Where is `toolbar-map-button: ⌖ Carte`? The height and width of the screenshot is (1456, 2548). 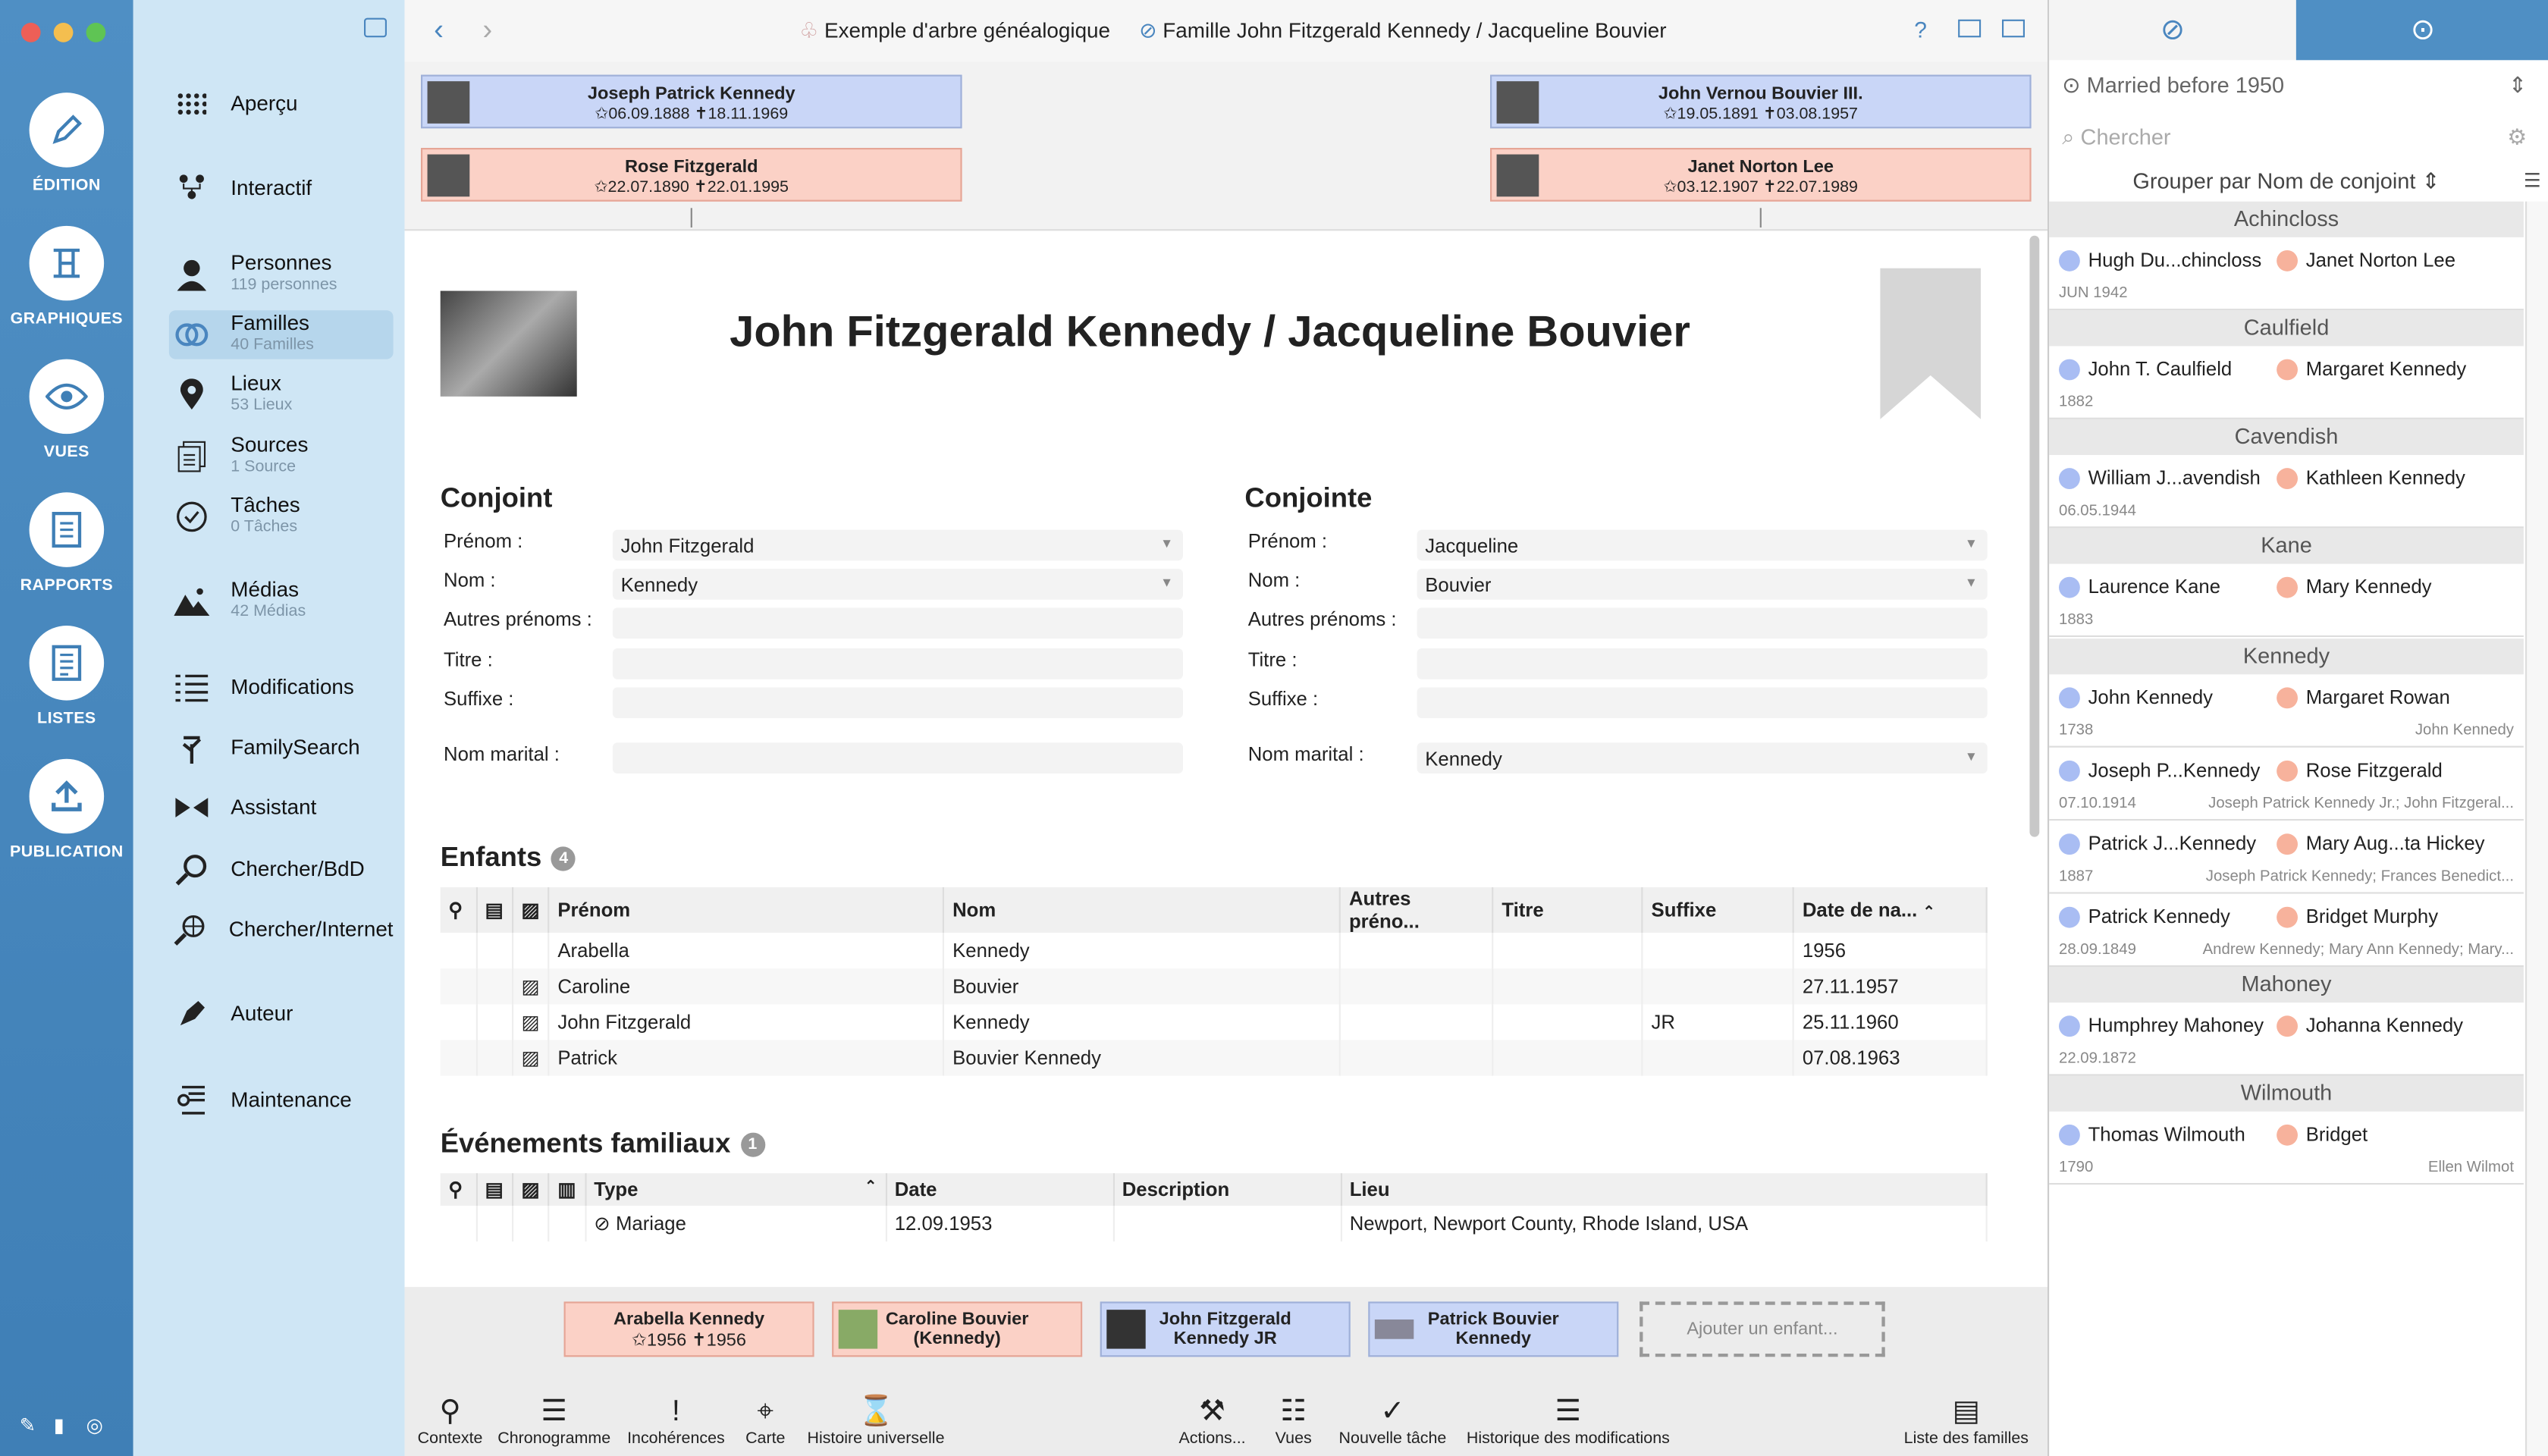
toolbar-map-button: ⌖ Carte is located at coordinates (765, 1419).